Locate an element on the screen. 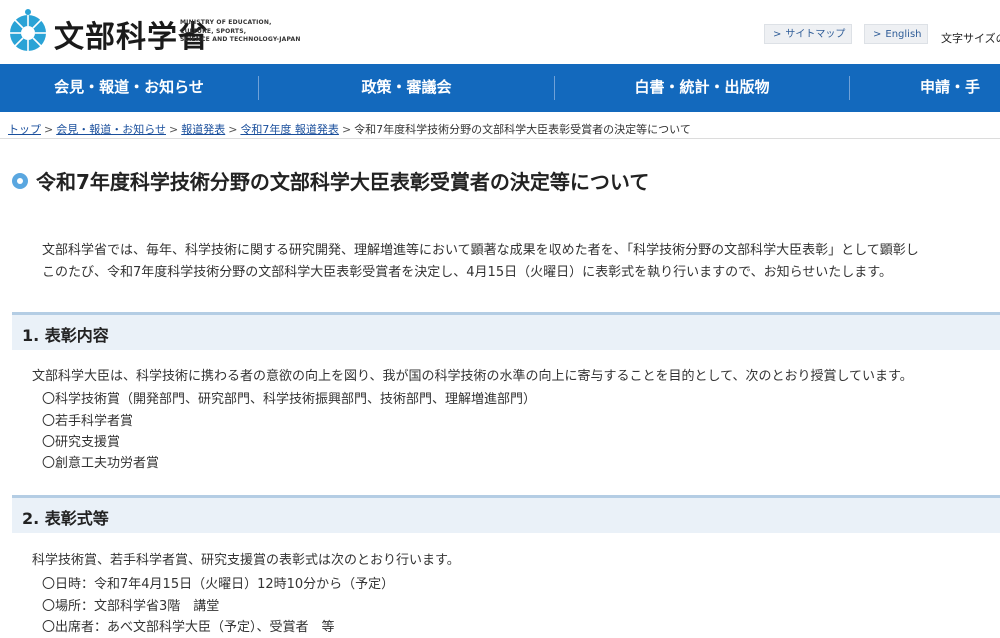 This screenshot has width=1000, height=638. breadcrumb-link-releases: 報道発表 is located at coordinates (203, 129).